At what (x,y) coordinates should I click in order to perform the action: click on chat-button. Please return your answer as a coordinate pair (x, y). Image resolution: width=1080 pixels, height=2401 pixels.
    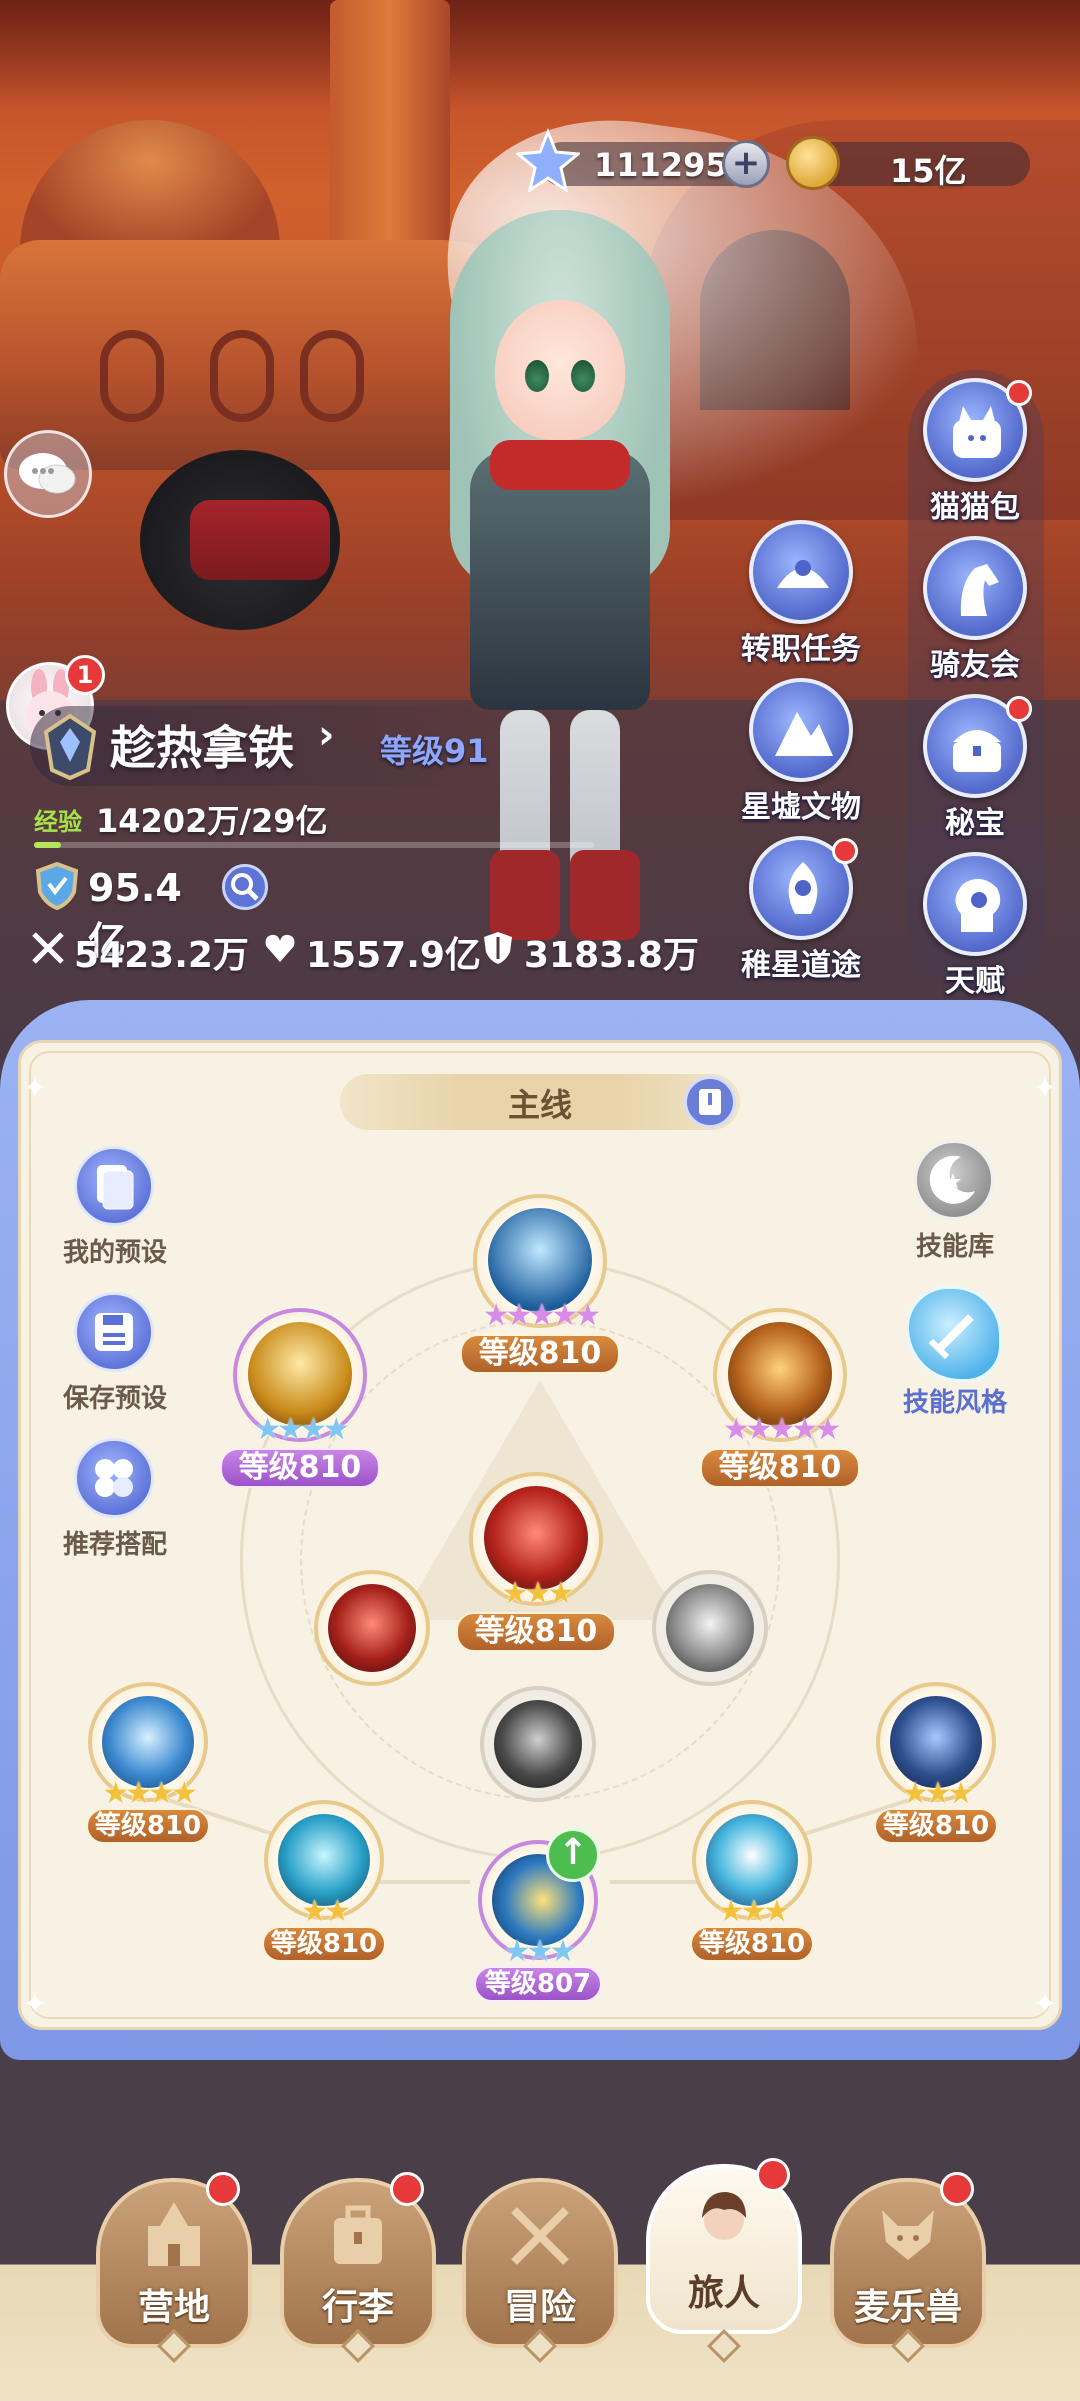
    Looking at the image, I should click on (48, 474).